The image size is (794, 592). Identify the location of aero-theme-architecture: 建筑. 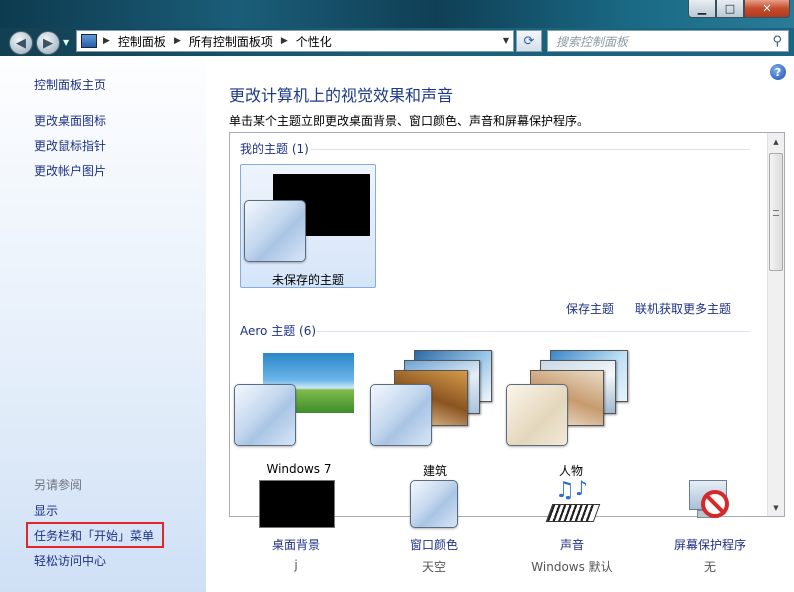
(435, 414).